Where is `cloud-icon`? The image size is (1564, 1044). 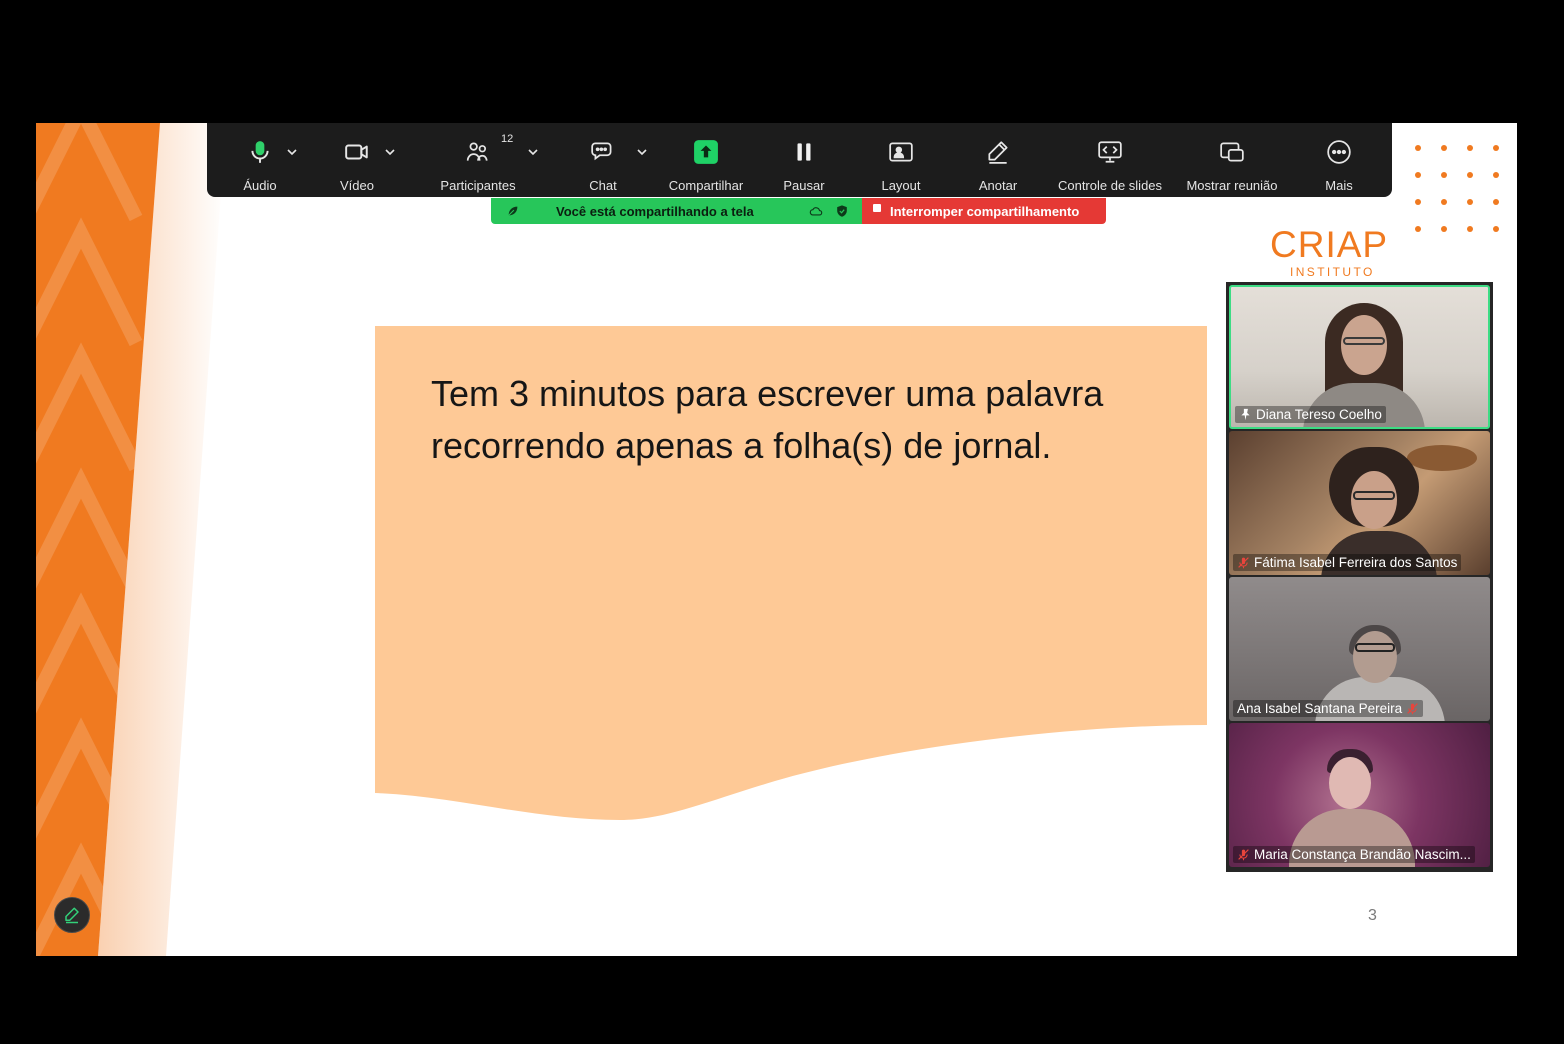 cloud-icon is located at coordinates (816, 211).